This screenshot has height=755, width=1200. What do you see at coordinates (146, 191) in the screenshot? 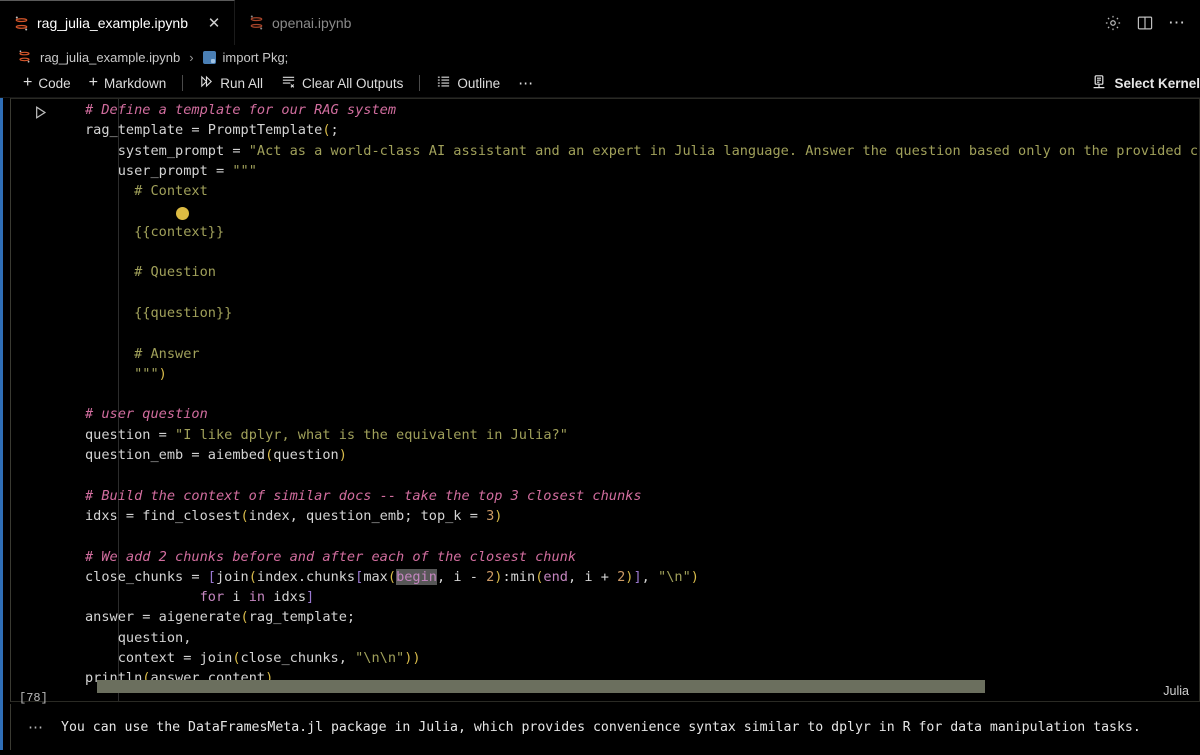
I see `code-line: # Context` at bounding box center [146, 191].